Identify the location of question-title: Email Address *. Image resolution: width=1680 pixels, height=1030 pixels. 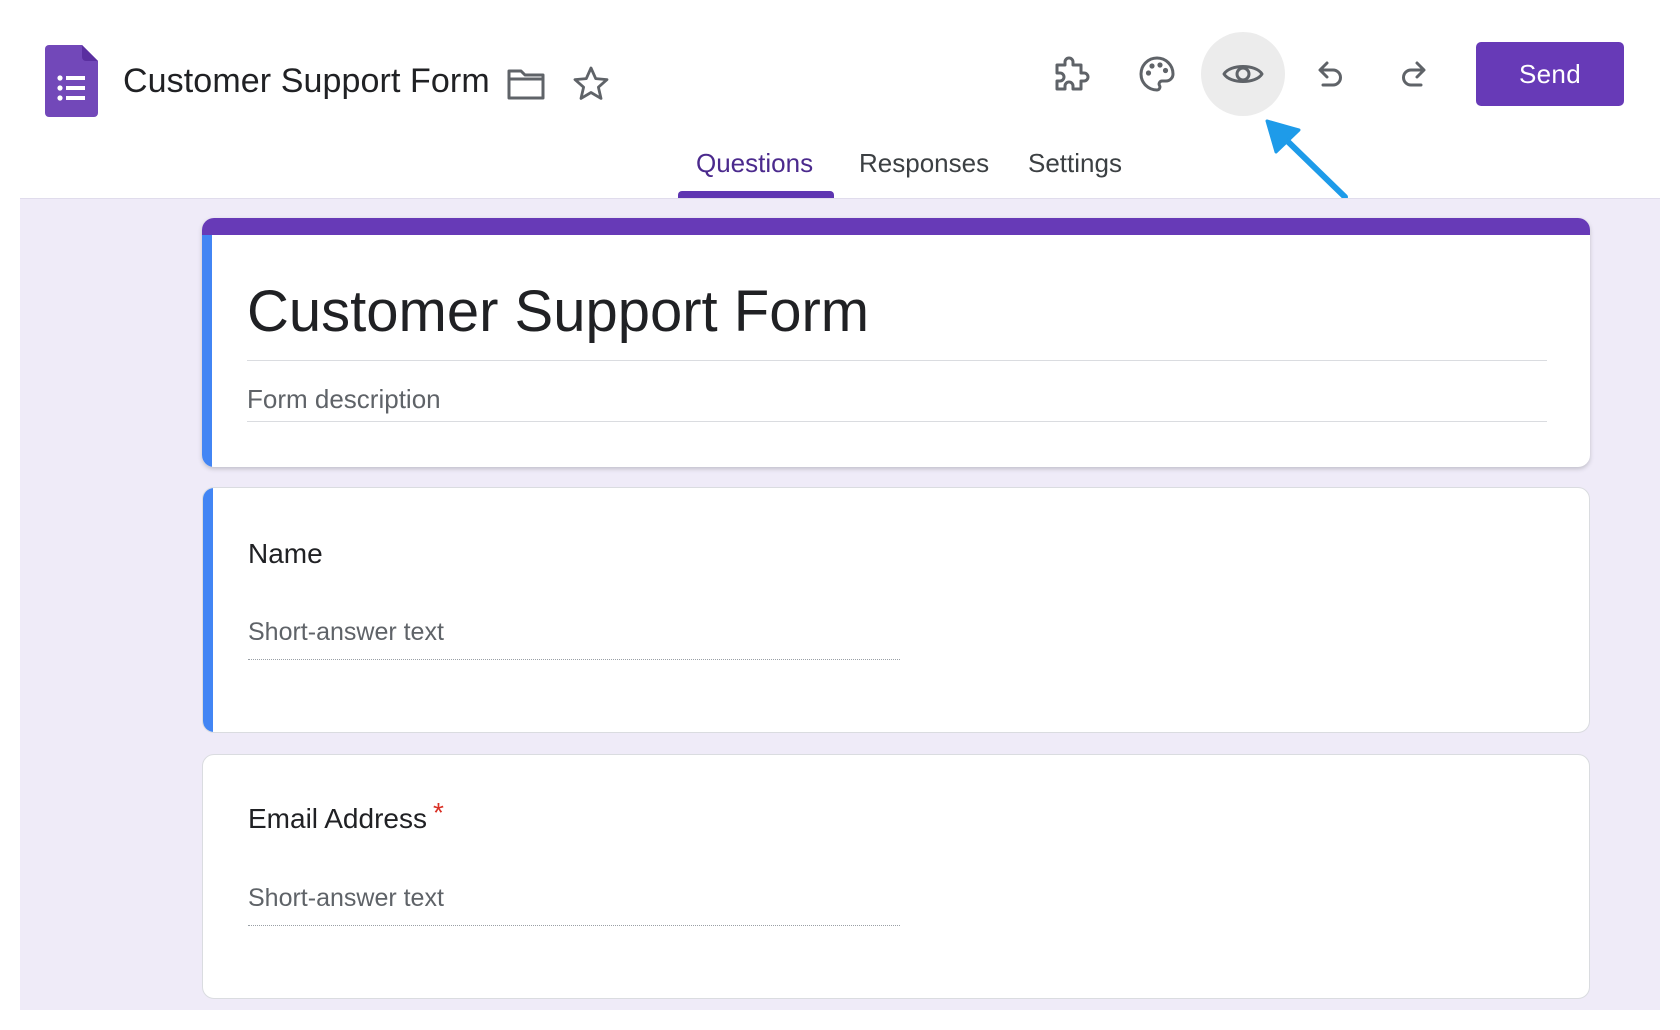
(346, 816).